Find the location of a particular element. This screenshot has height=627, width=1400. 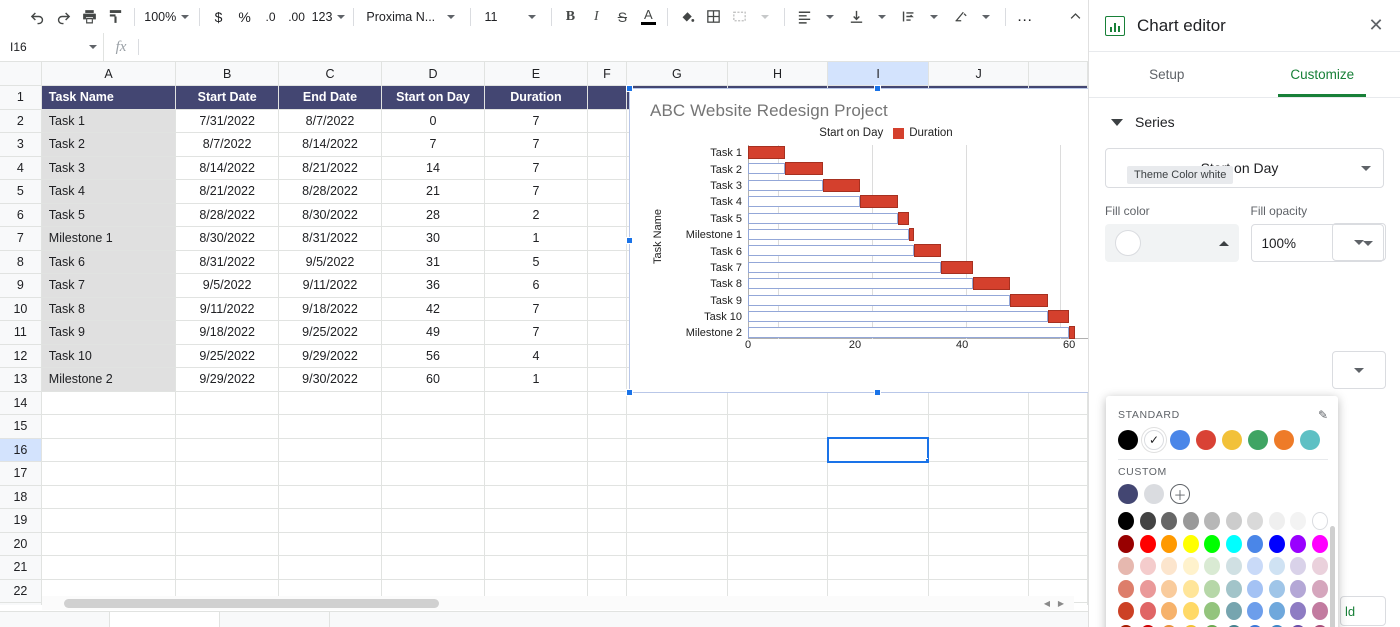

cell-A11: Task 9 is located at coordinates (109, 332).